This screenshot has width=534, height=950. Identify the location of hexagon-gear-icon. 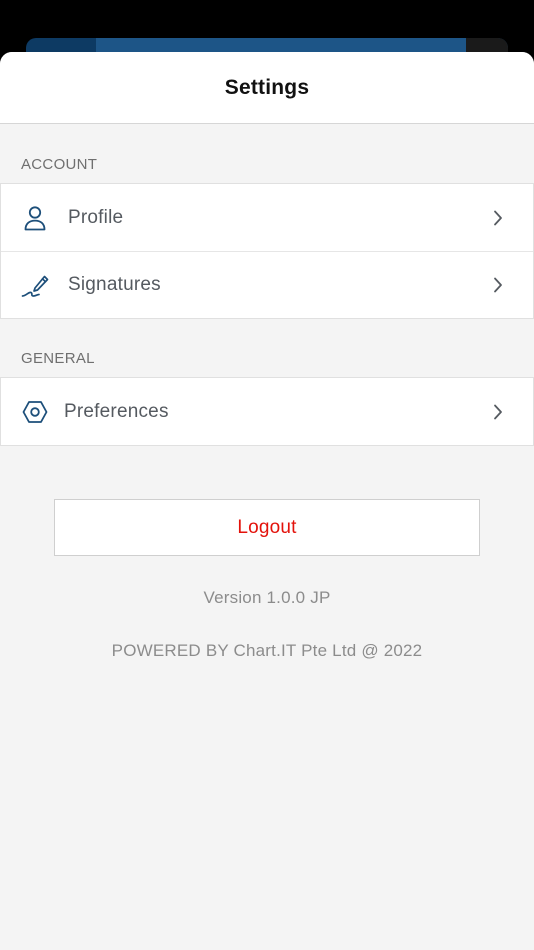
(35, 412).